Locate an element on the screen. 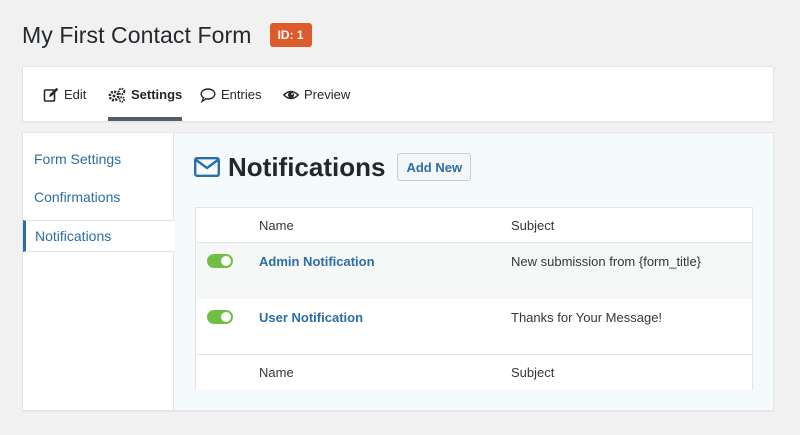 This screenshot has width=800, height=435. table-footer-row: Name Subject is located at coordinates (474, 372).